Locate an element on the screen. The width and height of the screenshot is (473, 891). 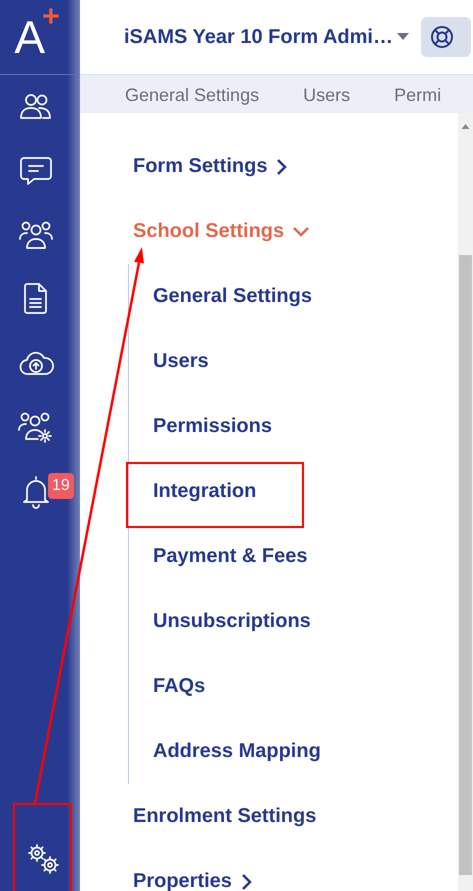
submenu-item: Permissions is located at coordinates (212, 426).